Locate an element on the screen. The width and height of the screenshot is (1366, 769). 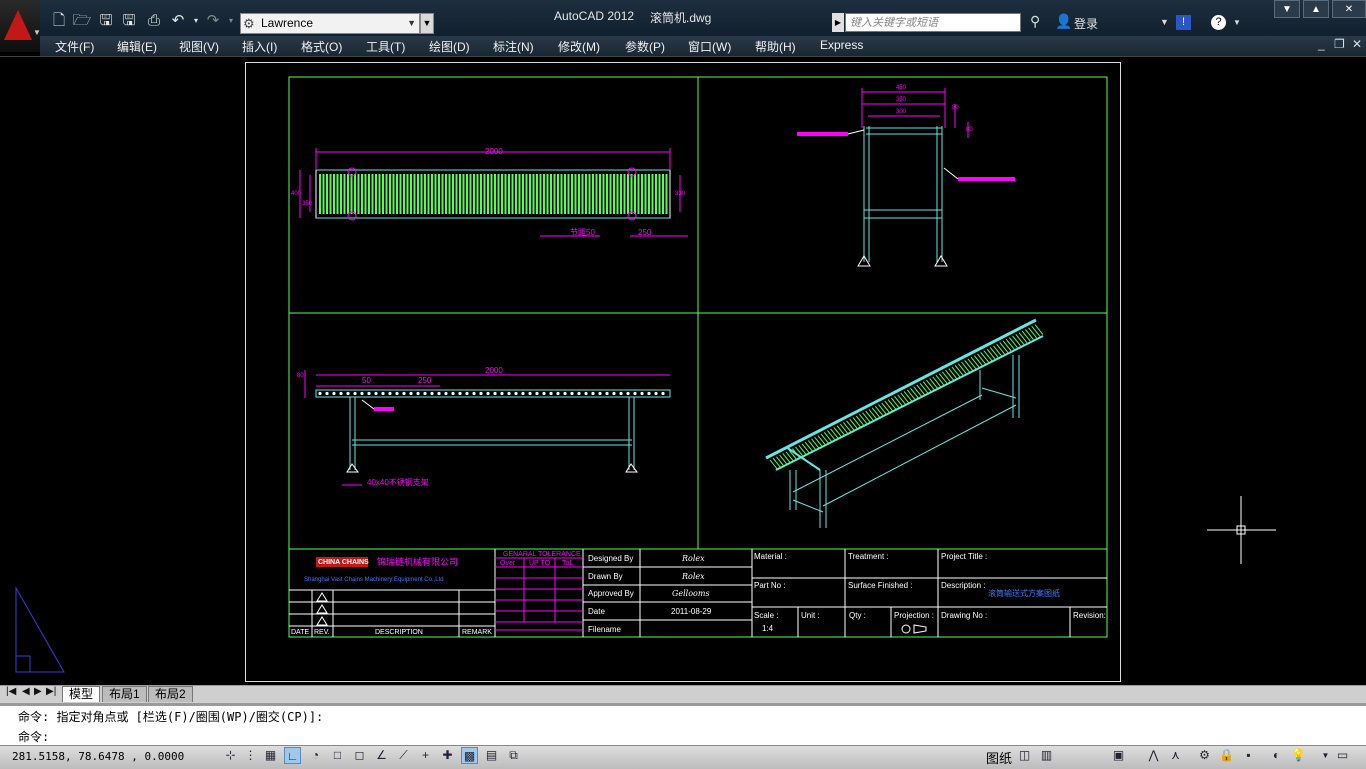
approved-by-label: Approved By is located at coordinates (611, 593).